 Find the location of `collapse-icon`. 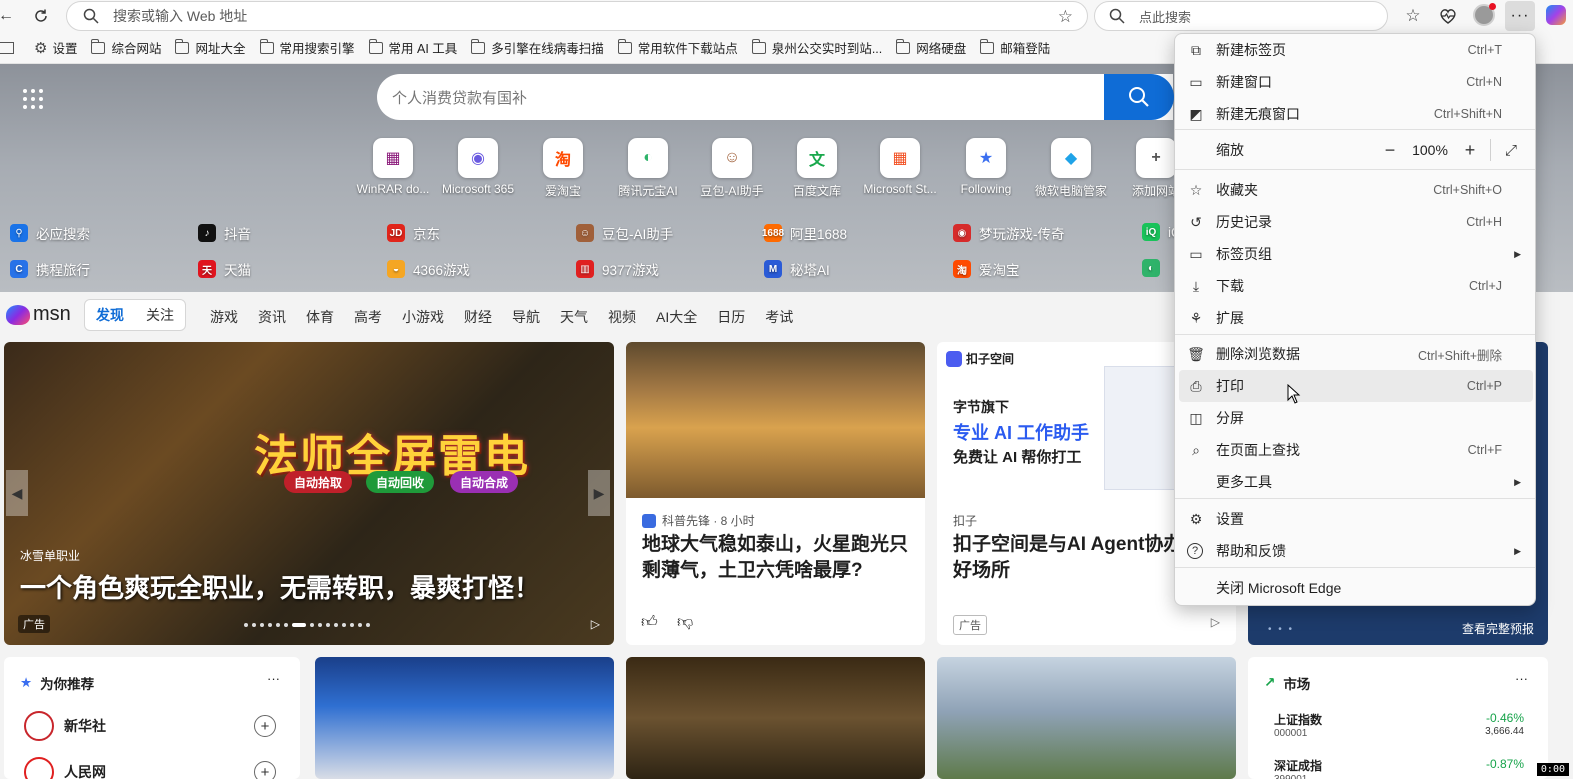

collapse-icon is located at coordinates (7, 47).